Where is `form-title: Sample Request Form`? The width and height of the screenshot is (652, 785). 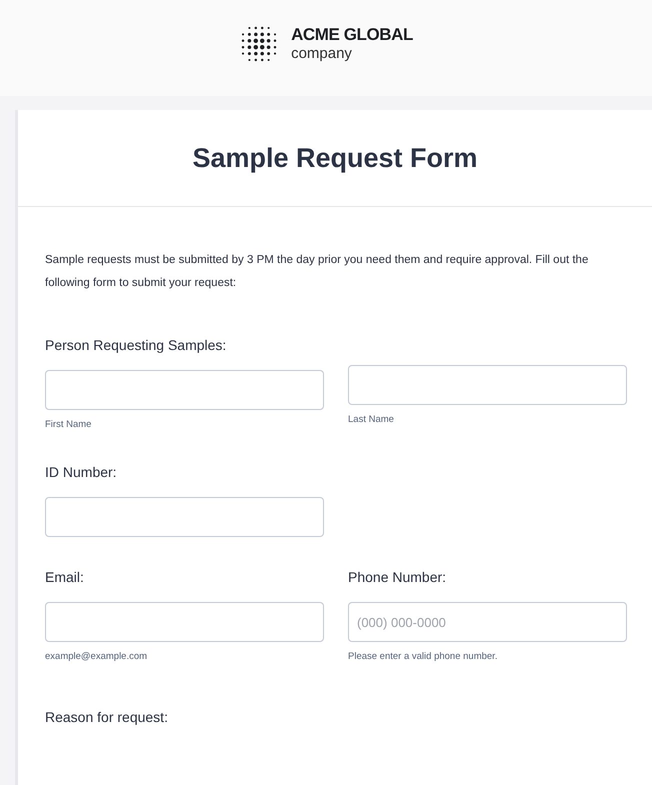
form-title: Sample Request Form is located at coordinates (335, 158).